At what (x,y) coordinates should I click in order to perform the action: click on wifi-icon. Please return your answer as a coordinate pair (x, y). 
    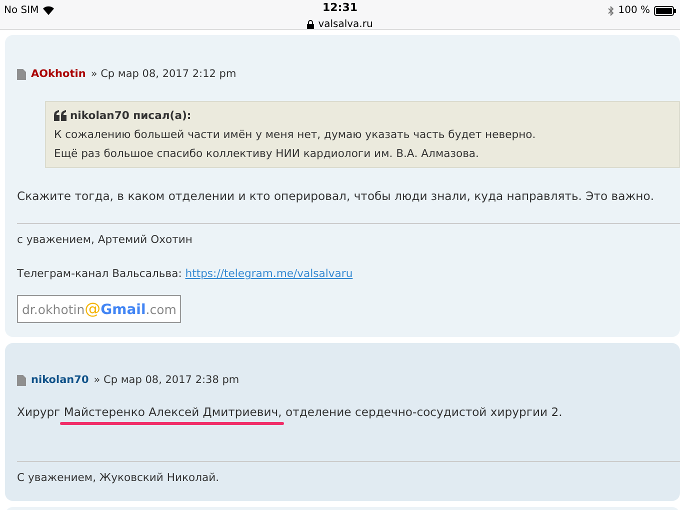
    Looking at the image, I should click on (48, 10).